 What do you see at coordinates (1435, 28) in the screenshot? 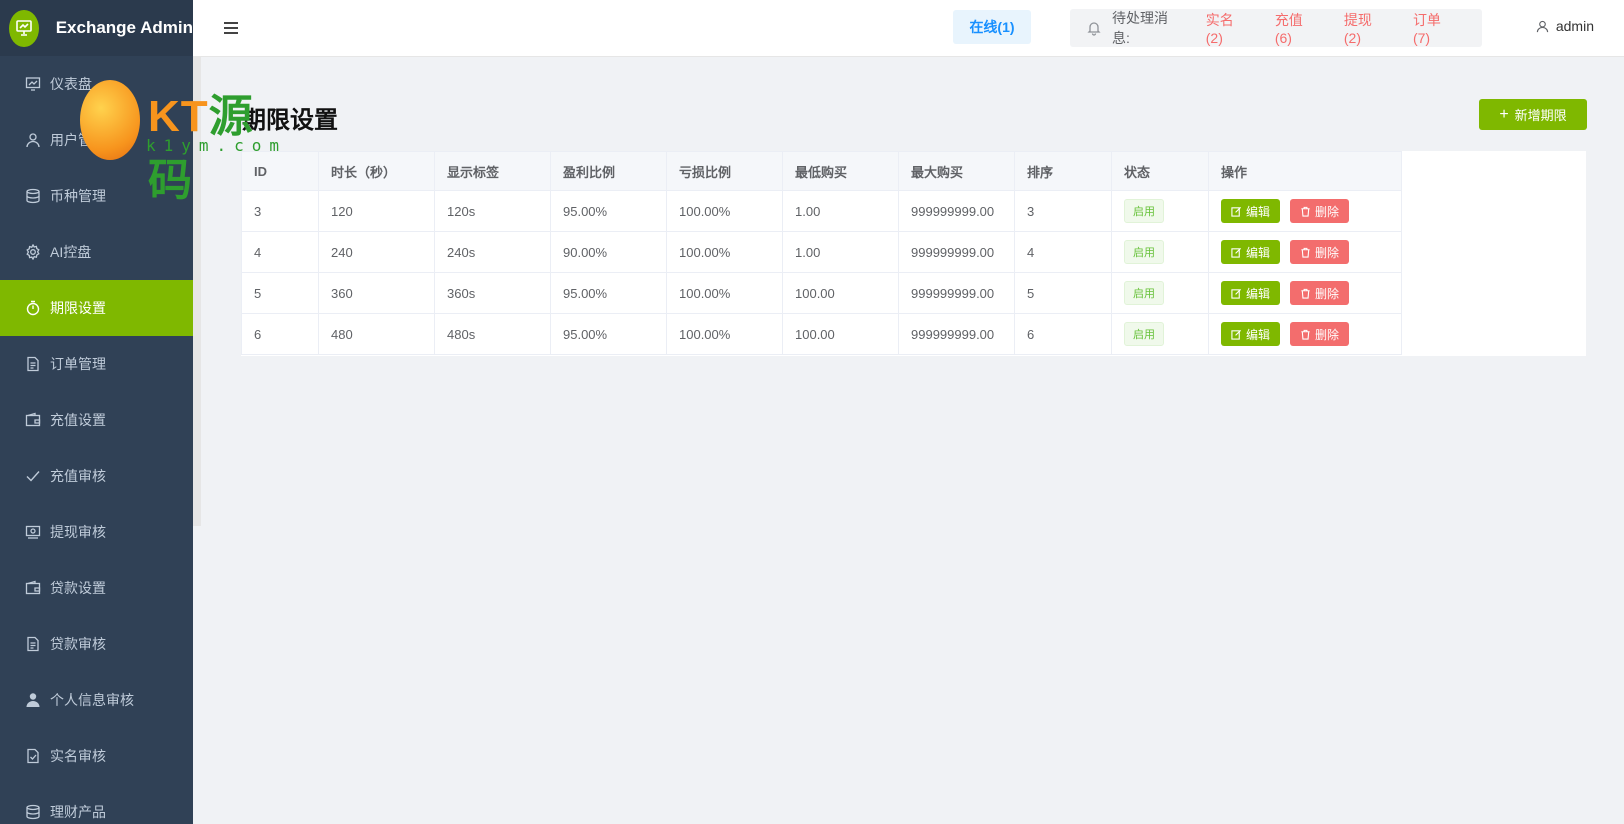
I see `pending-order-link: 订单(7)` at bounding box center [1435, 28].